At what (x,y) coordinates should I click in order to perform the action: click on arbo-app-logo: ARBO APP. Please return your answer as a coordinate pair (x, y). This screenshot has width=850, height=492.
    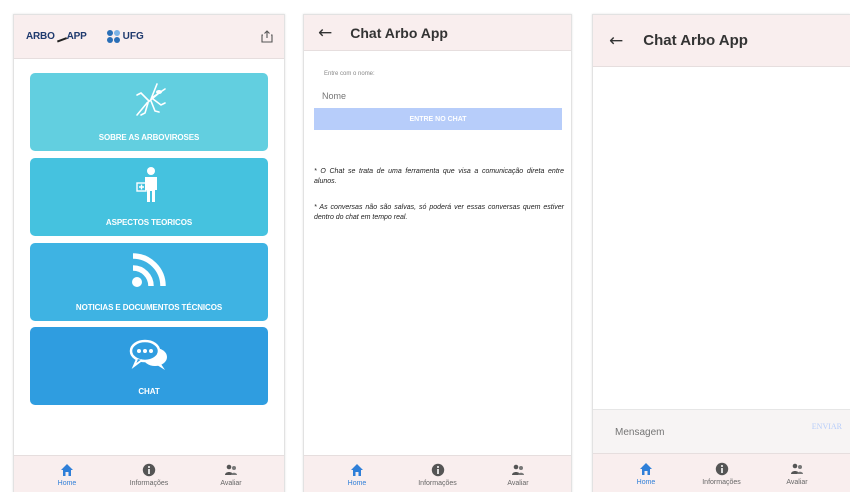
    Looking at the image, I should click on (56, 36).